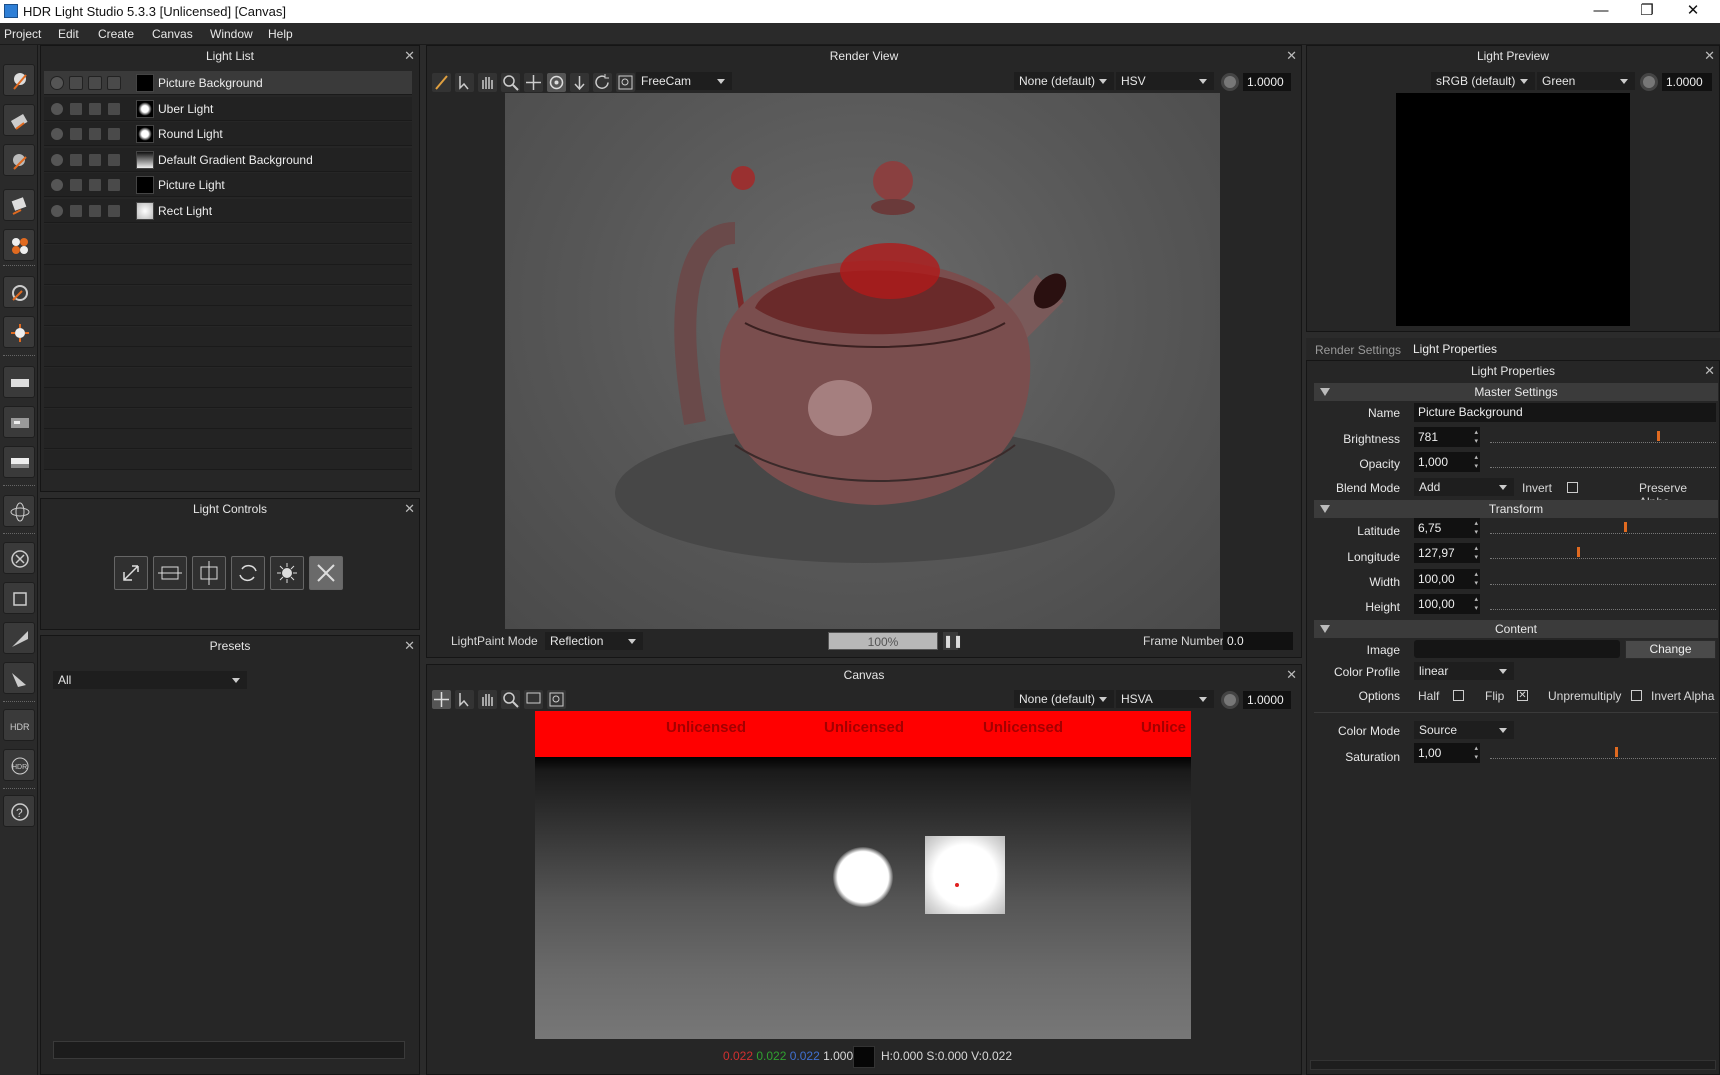  I want to click on pause-icon: ❚❚, so click(953, 641).